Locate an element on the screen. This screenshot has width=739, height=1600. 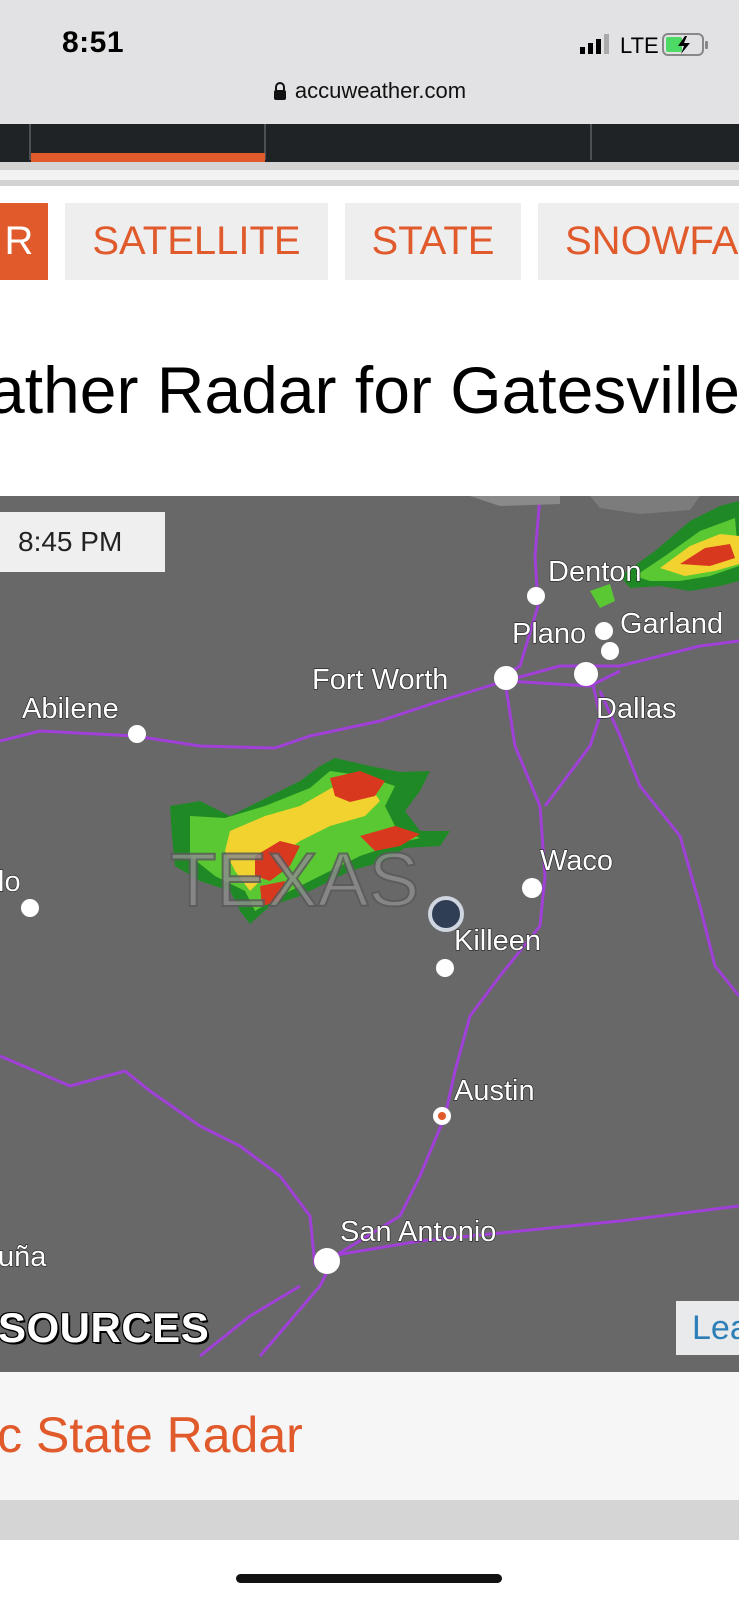
city-label: Austin is located at coordinates (494, 1091).